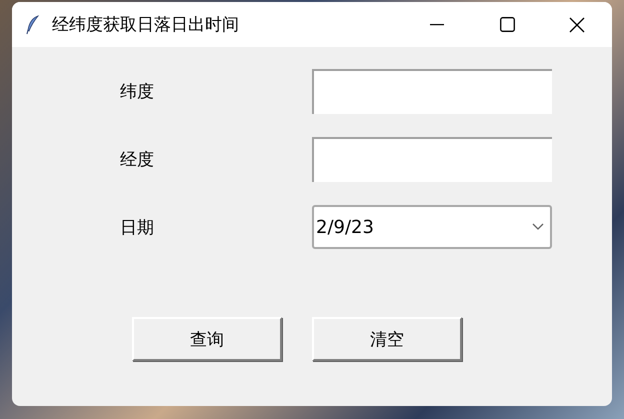 Image resolution: width=624 pixels, height=419 pixels. Describe the element at coordinates (432, 227) in the screenshot. I see `date-dropdown: 2/9/23` at that location.